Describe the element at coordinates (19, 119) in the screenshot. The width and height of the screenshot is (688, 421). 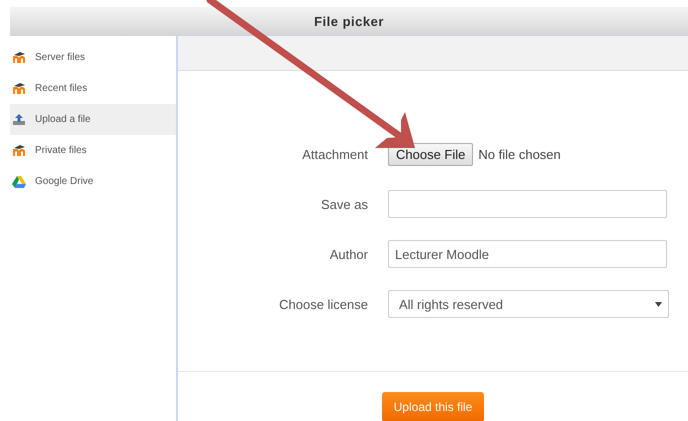
I see `upload-icon` at that location.